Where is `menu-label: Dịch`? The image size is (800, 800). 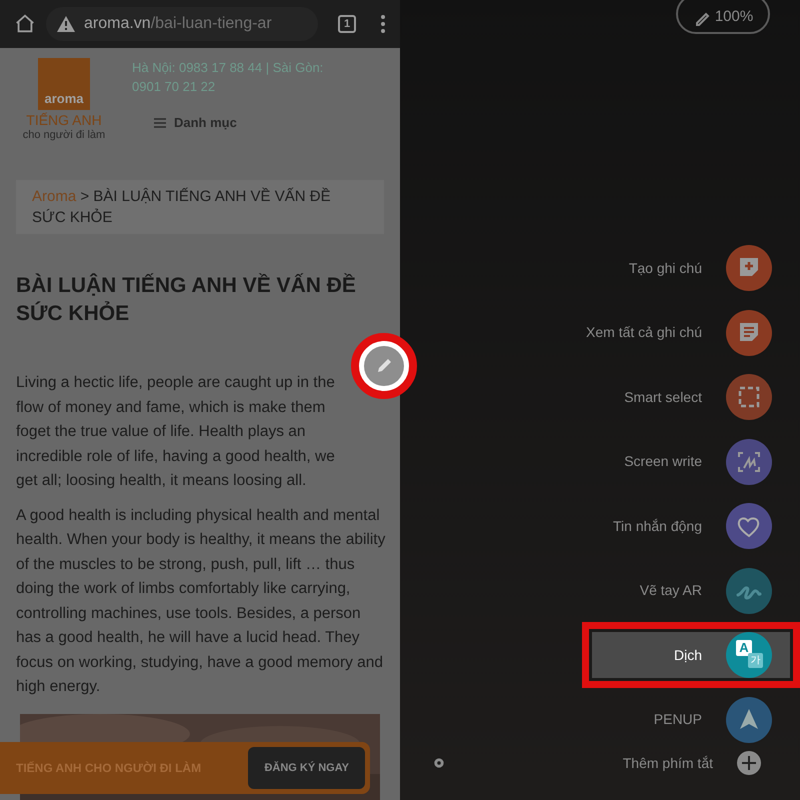
menu-label: Dịch is located at coordinates (688, 655).